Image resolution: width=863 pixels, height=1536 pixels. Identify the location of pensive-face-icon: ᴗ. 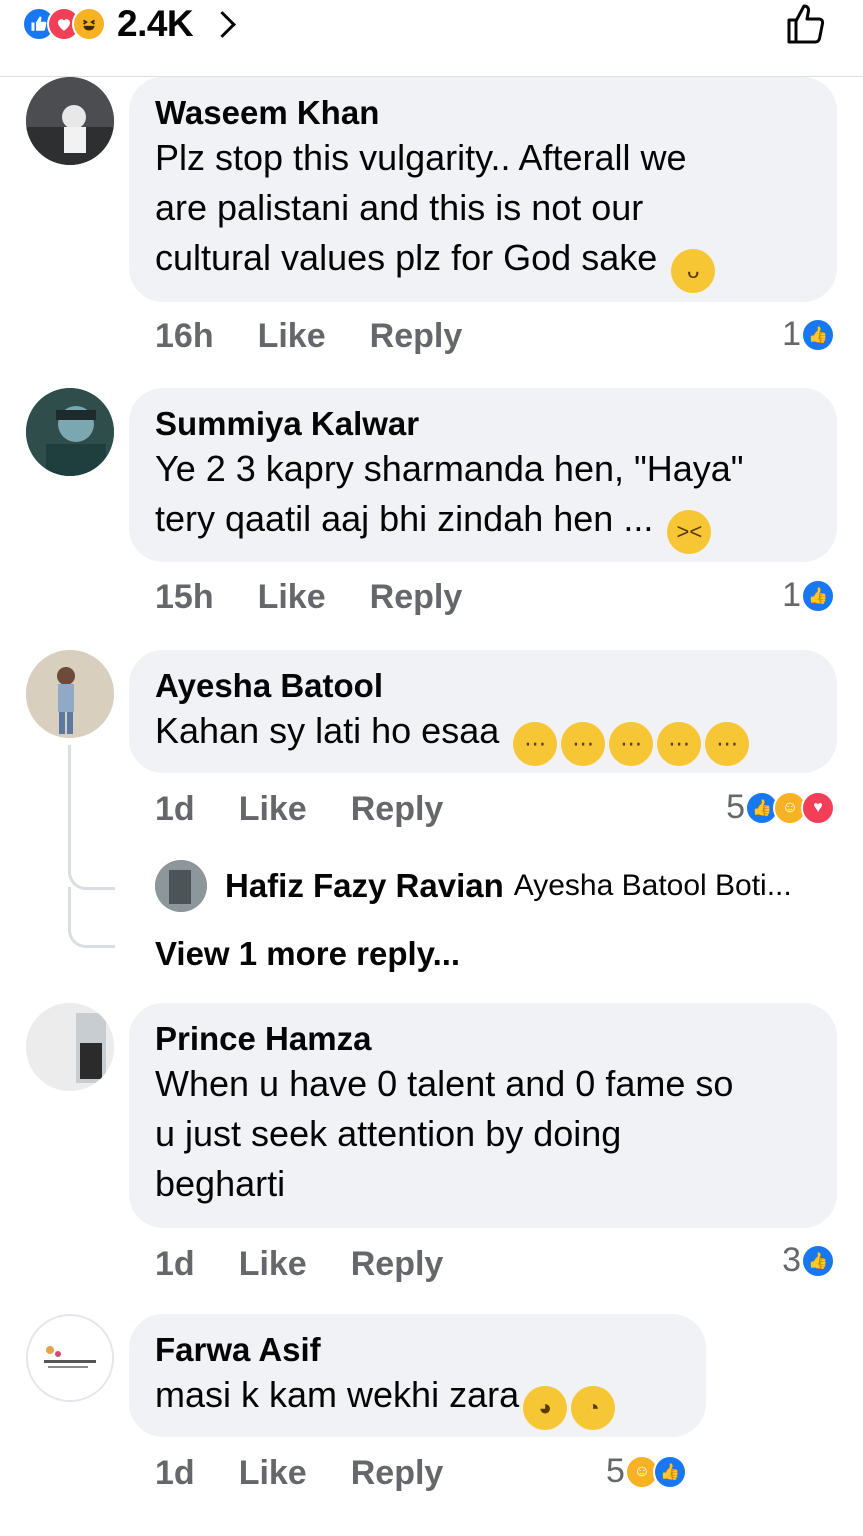
(693, 271).